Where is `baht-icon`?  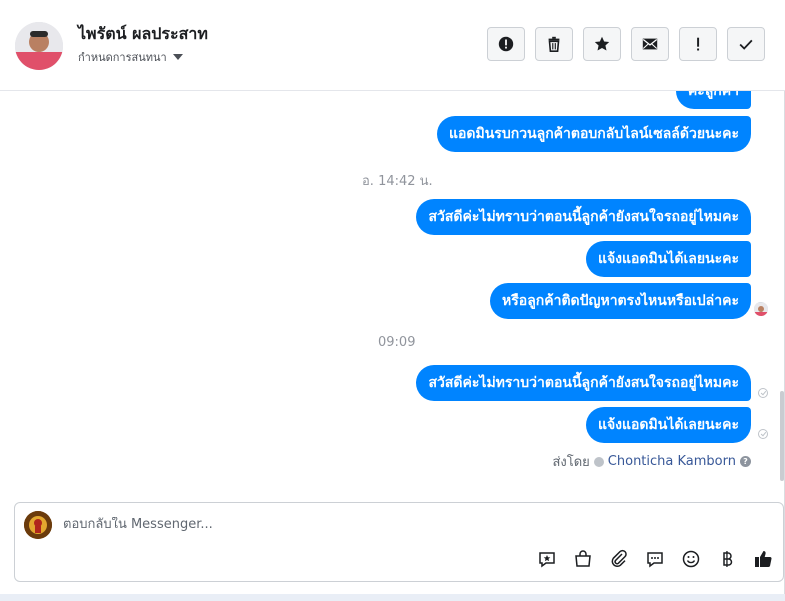
baht-icon is located at coordinates (728, 559).